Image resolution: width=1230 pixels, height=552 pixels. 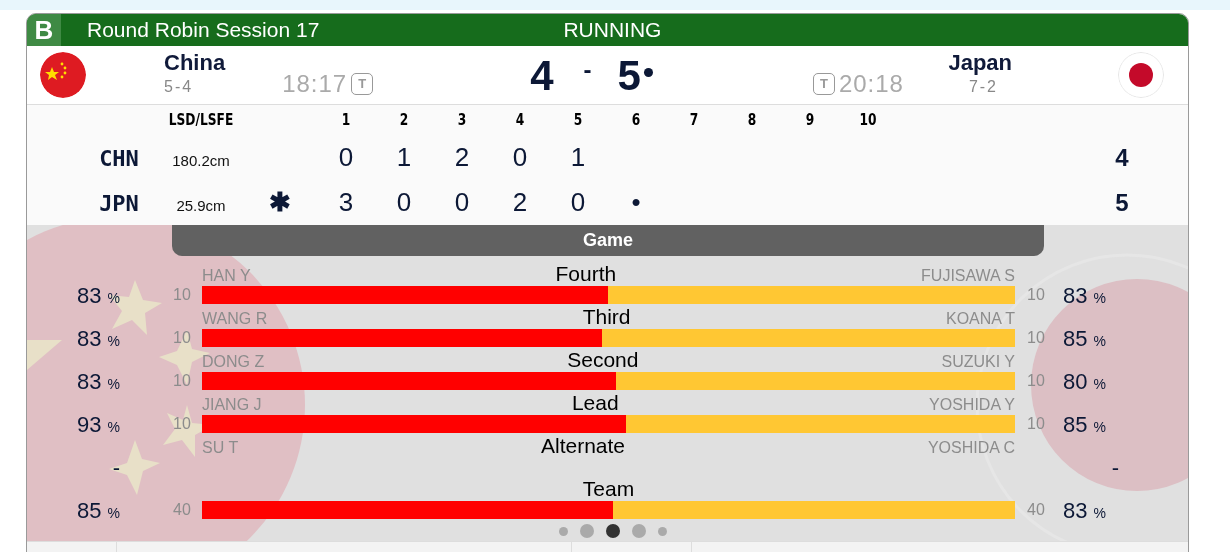 What do you see at coordinates (315, 84) in the screenshot?
I see `game-clock: 18:17` at bounding box center [315, 84].